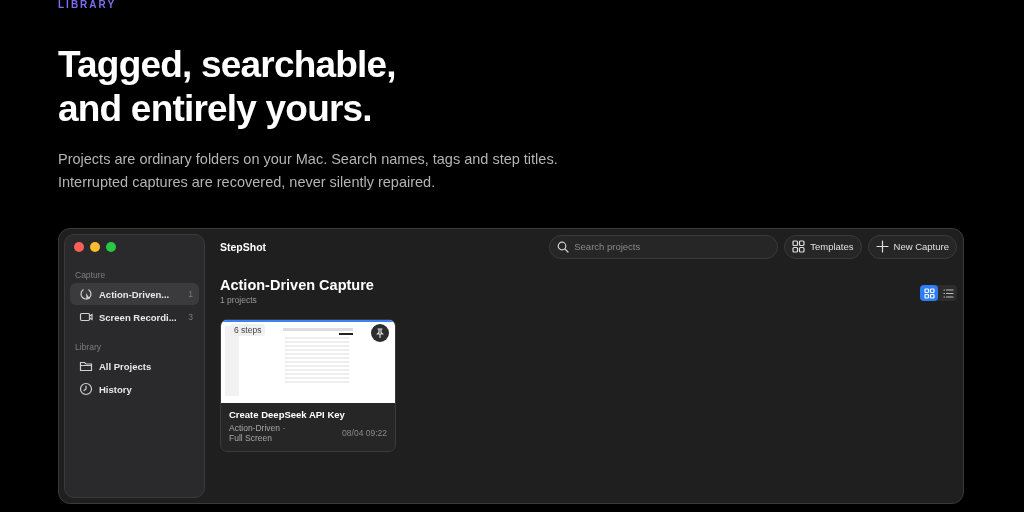  Describe the element at coordinates (258, 433) in the screenshot. I see `project-meta: Action-Driven · Full Screen` at that location.